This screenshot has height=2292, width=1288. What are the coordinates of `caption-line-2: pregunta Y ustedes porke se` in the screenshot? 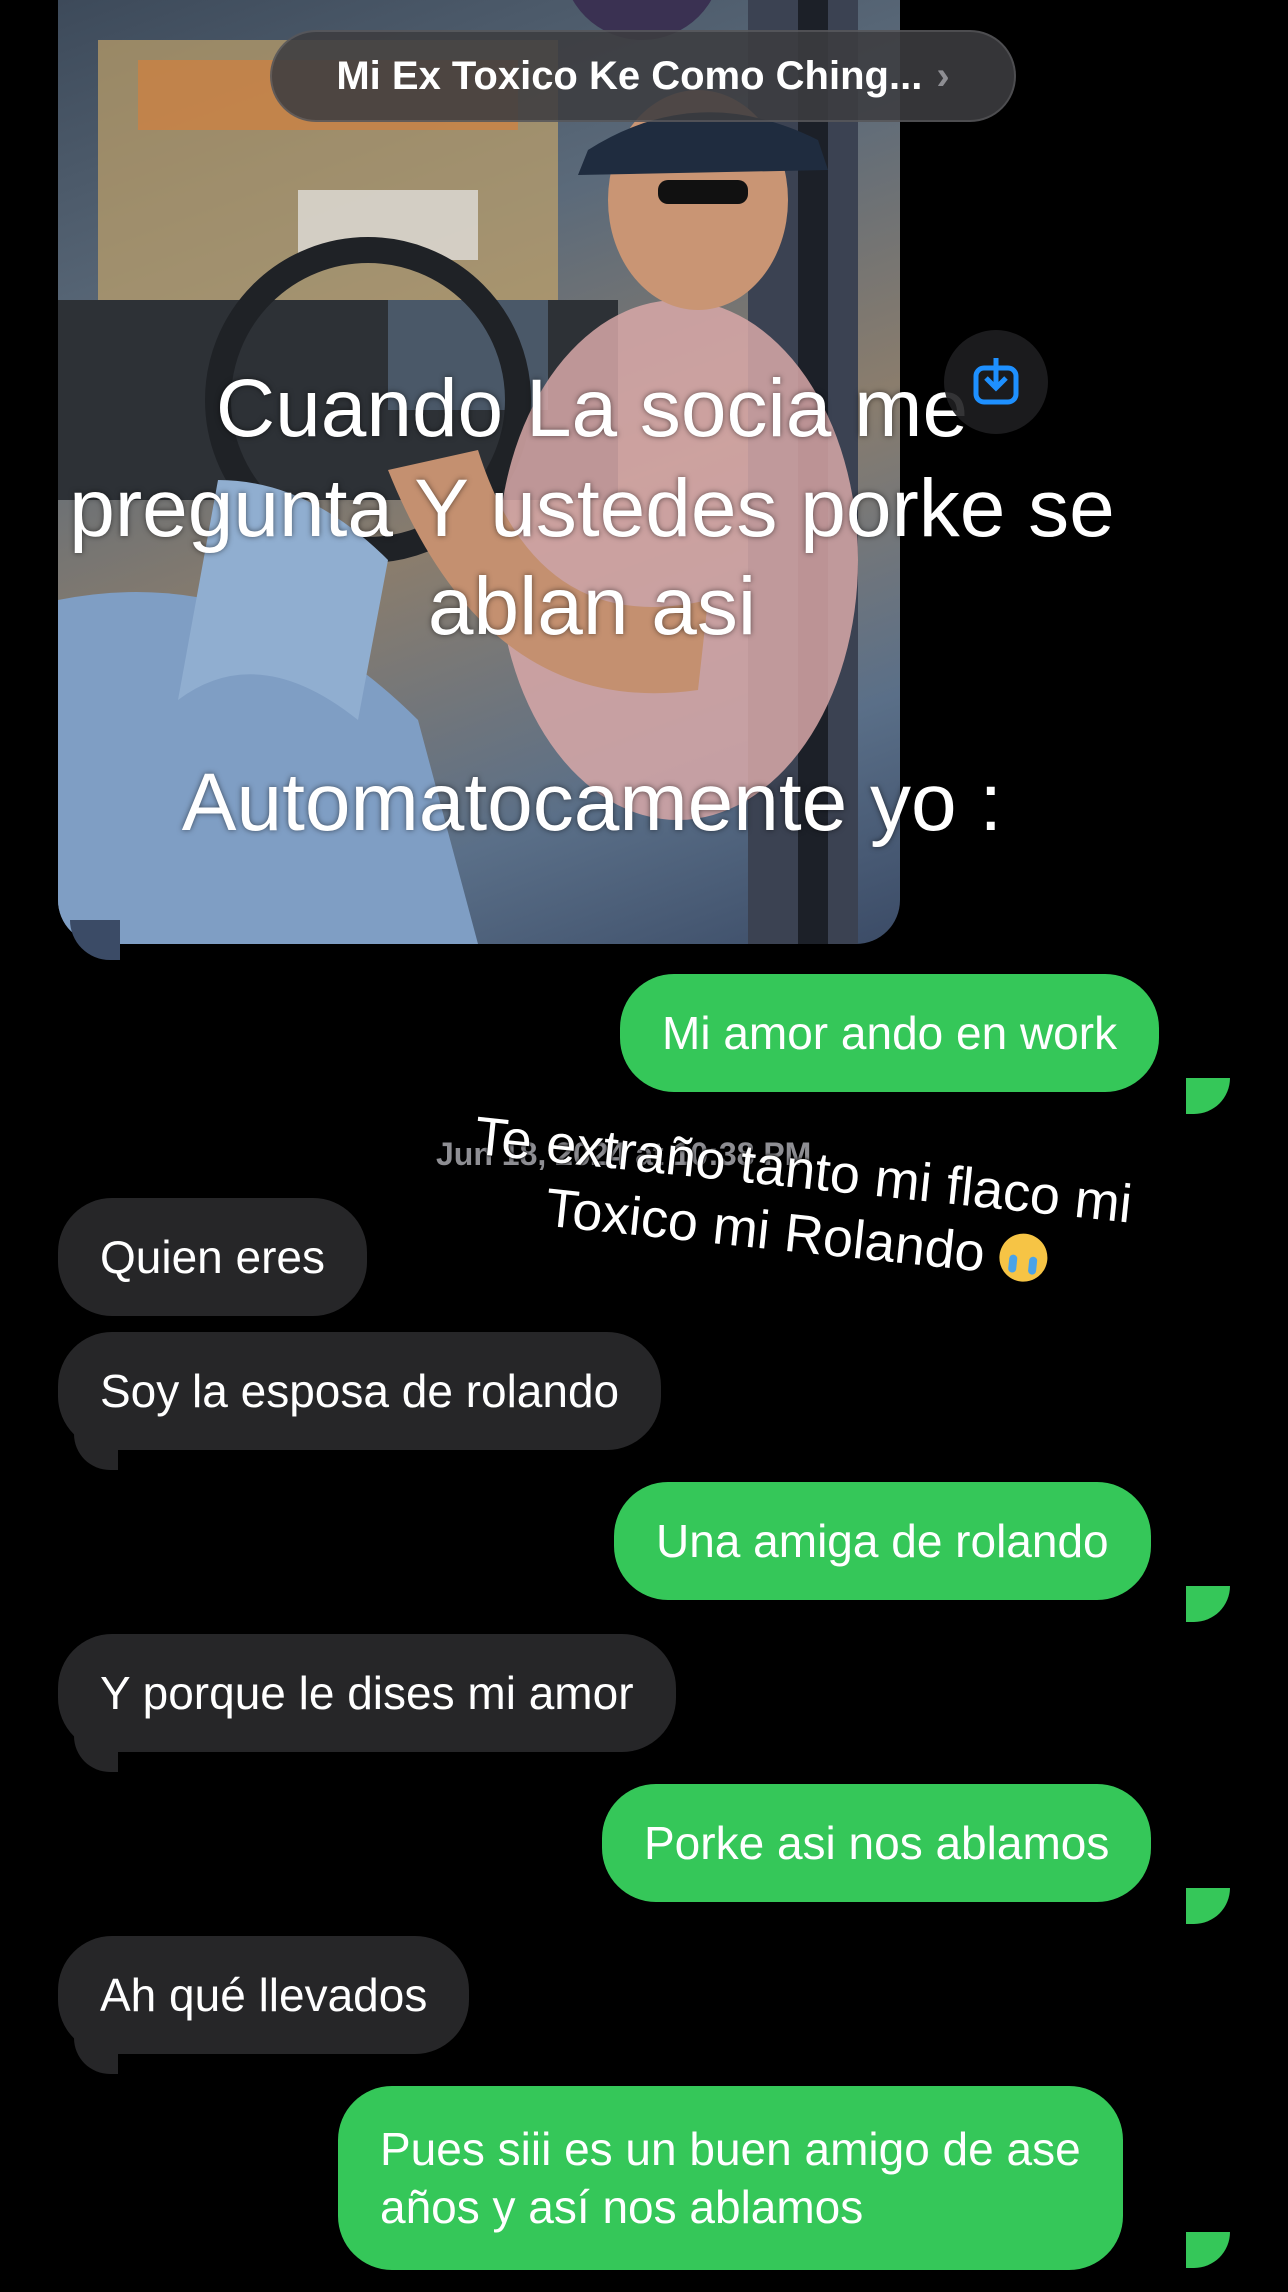 It's located at (592, 508).